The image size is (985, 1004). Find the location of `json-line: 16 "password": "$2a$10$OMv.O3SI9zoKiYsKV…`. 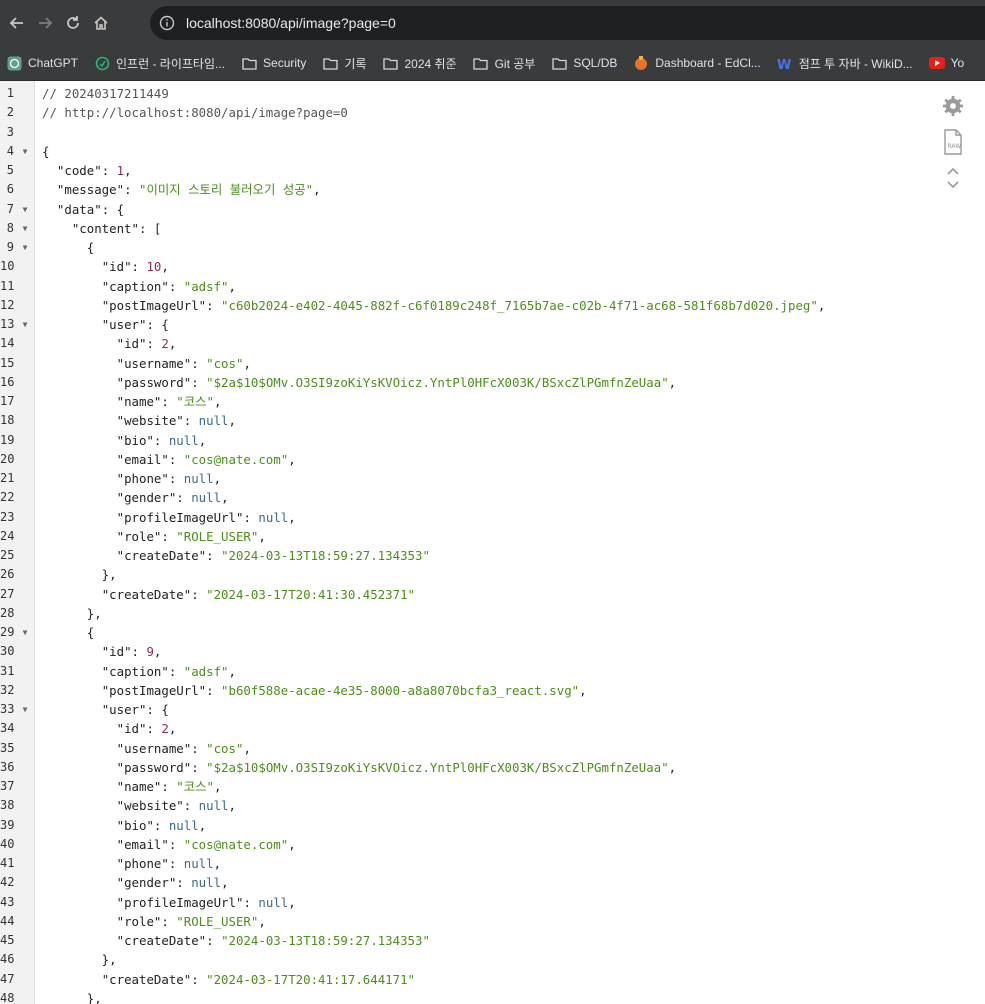

json-line: 16 "password": "$2a$10$OMv.O3SI9zoKiYsKV… is located at coordinates (492, 382).